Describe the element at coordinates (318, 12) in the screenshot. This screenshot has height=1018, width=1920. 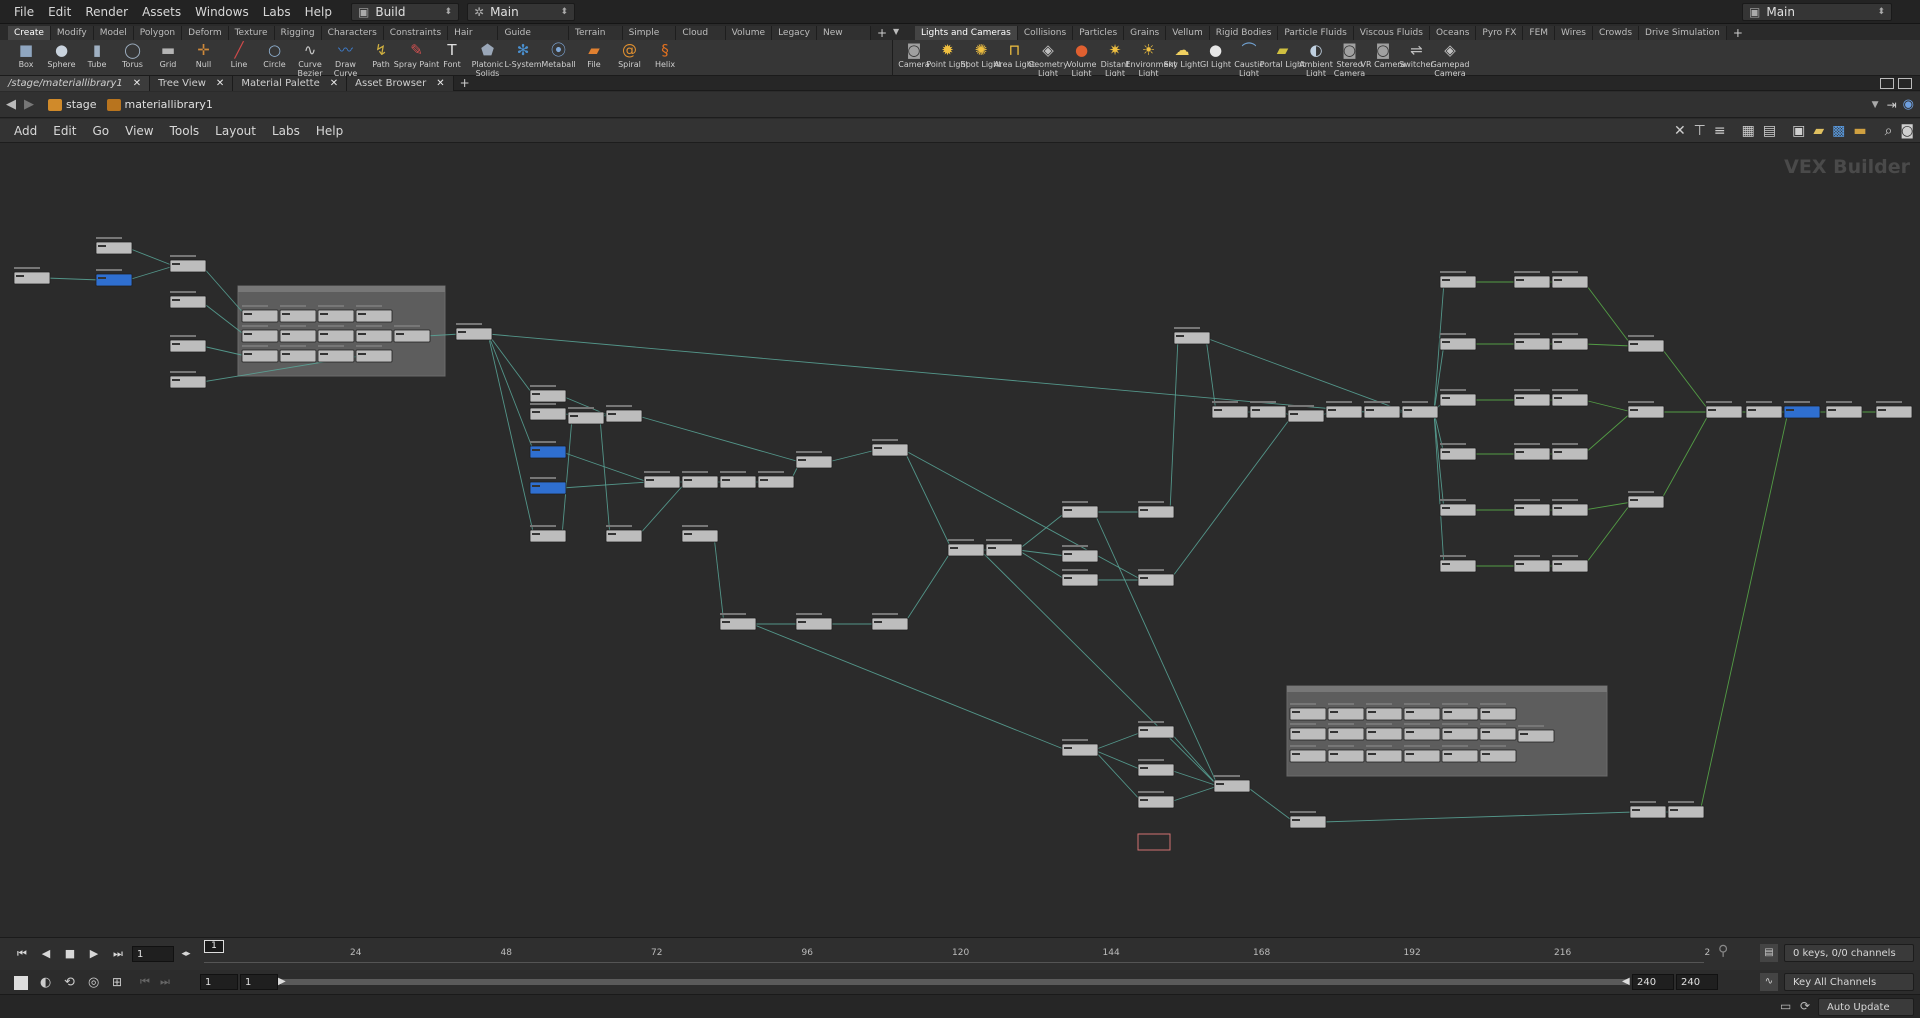
I see `menu-help: Help` at that location.